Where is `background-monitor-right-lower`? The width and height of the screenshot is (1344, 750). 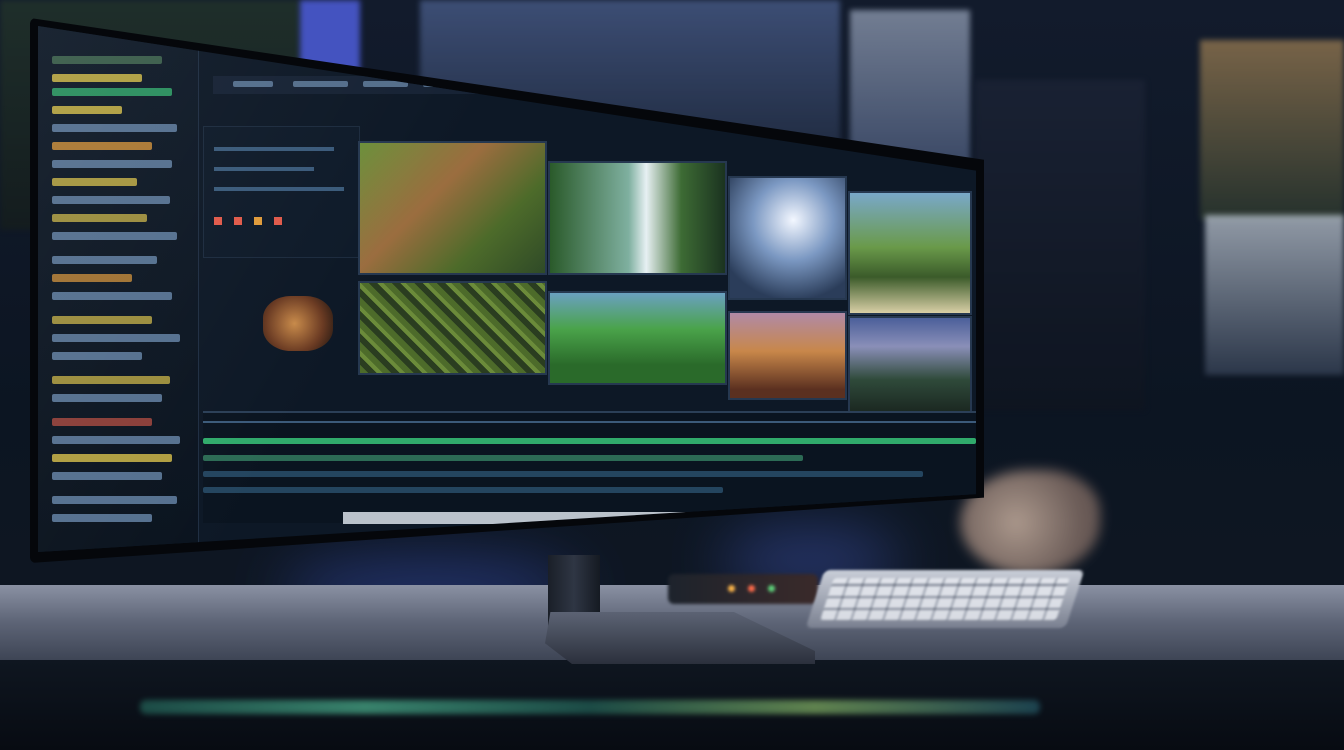 background-monitor-right-lower is located at coordinates (1274, 295).